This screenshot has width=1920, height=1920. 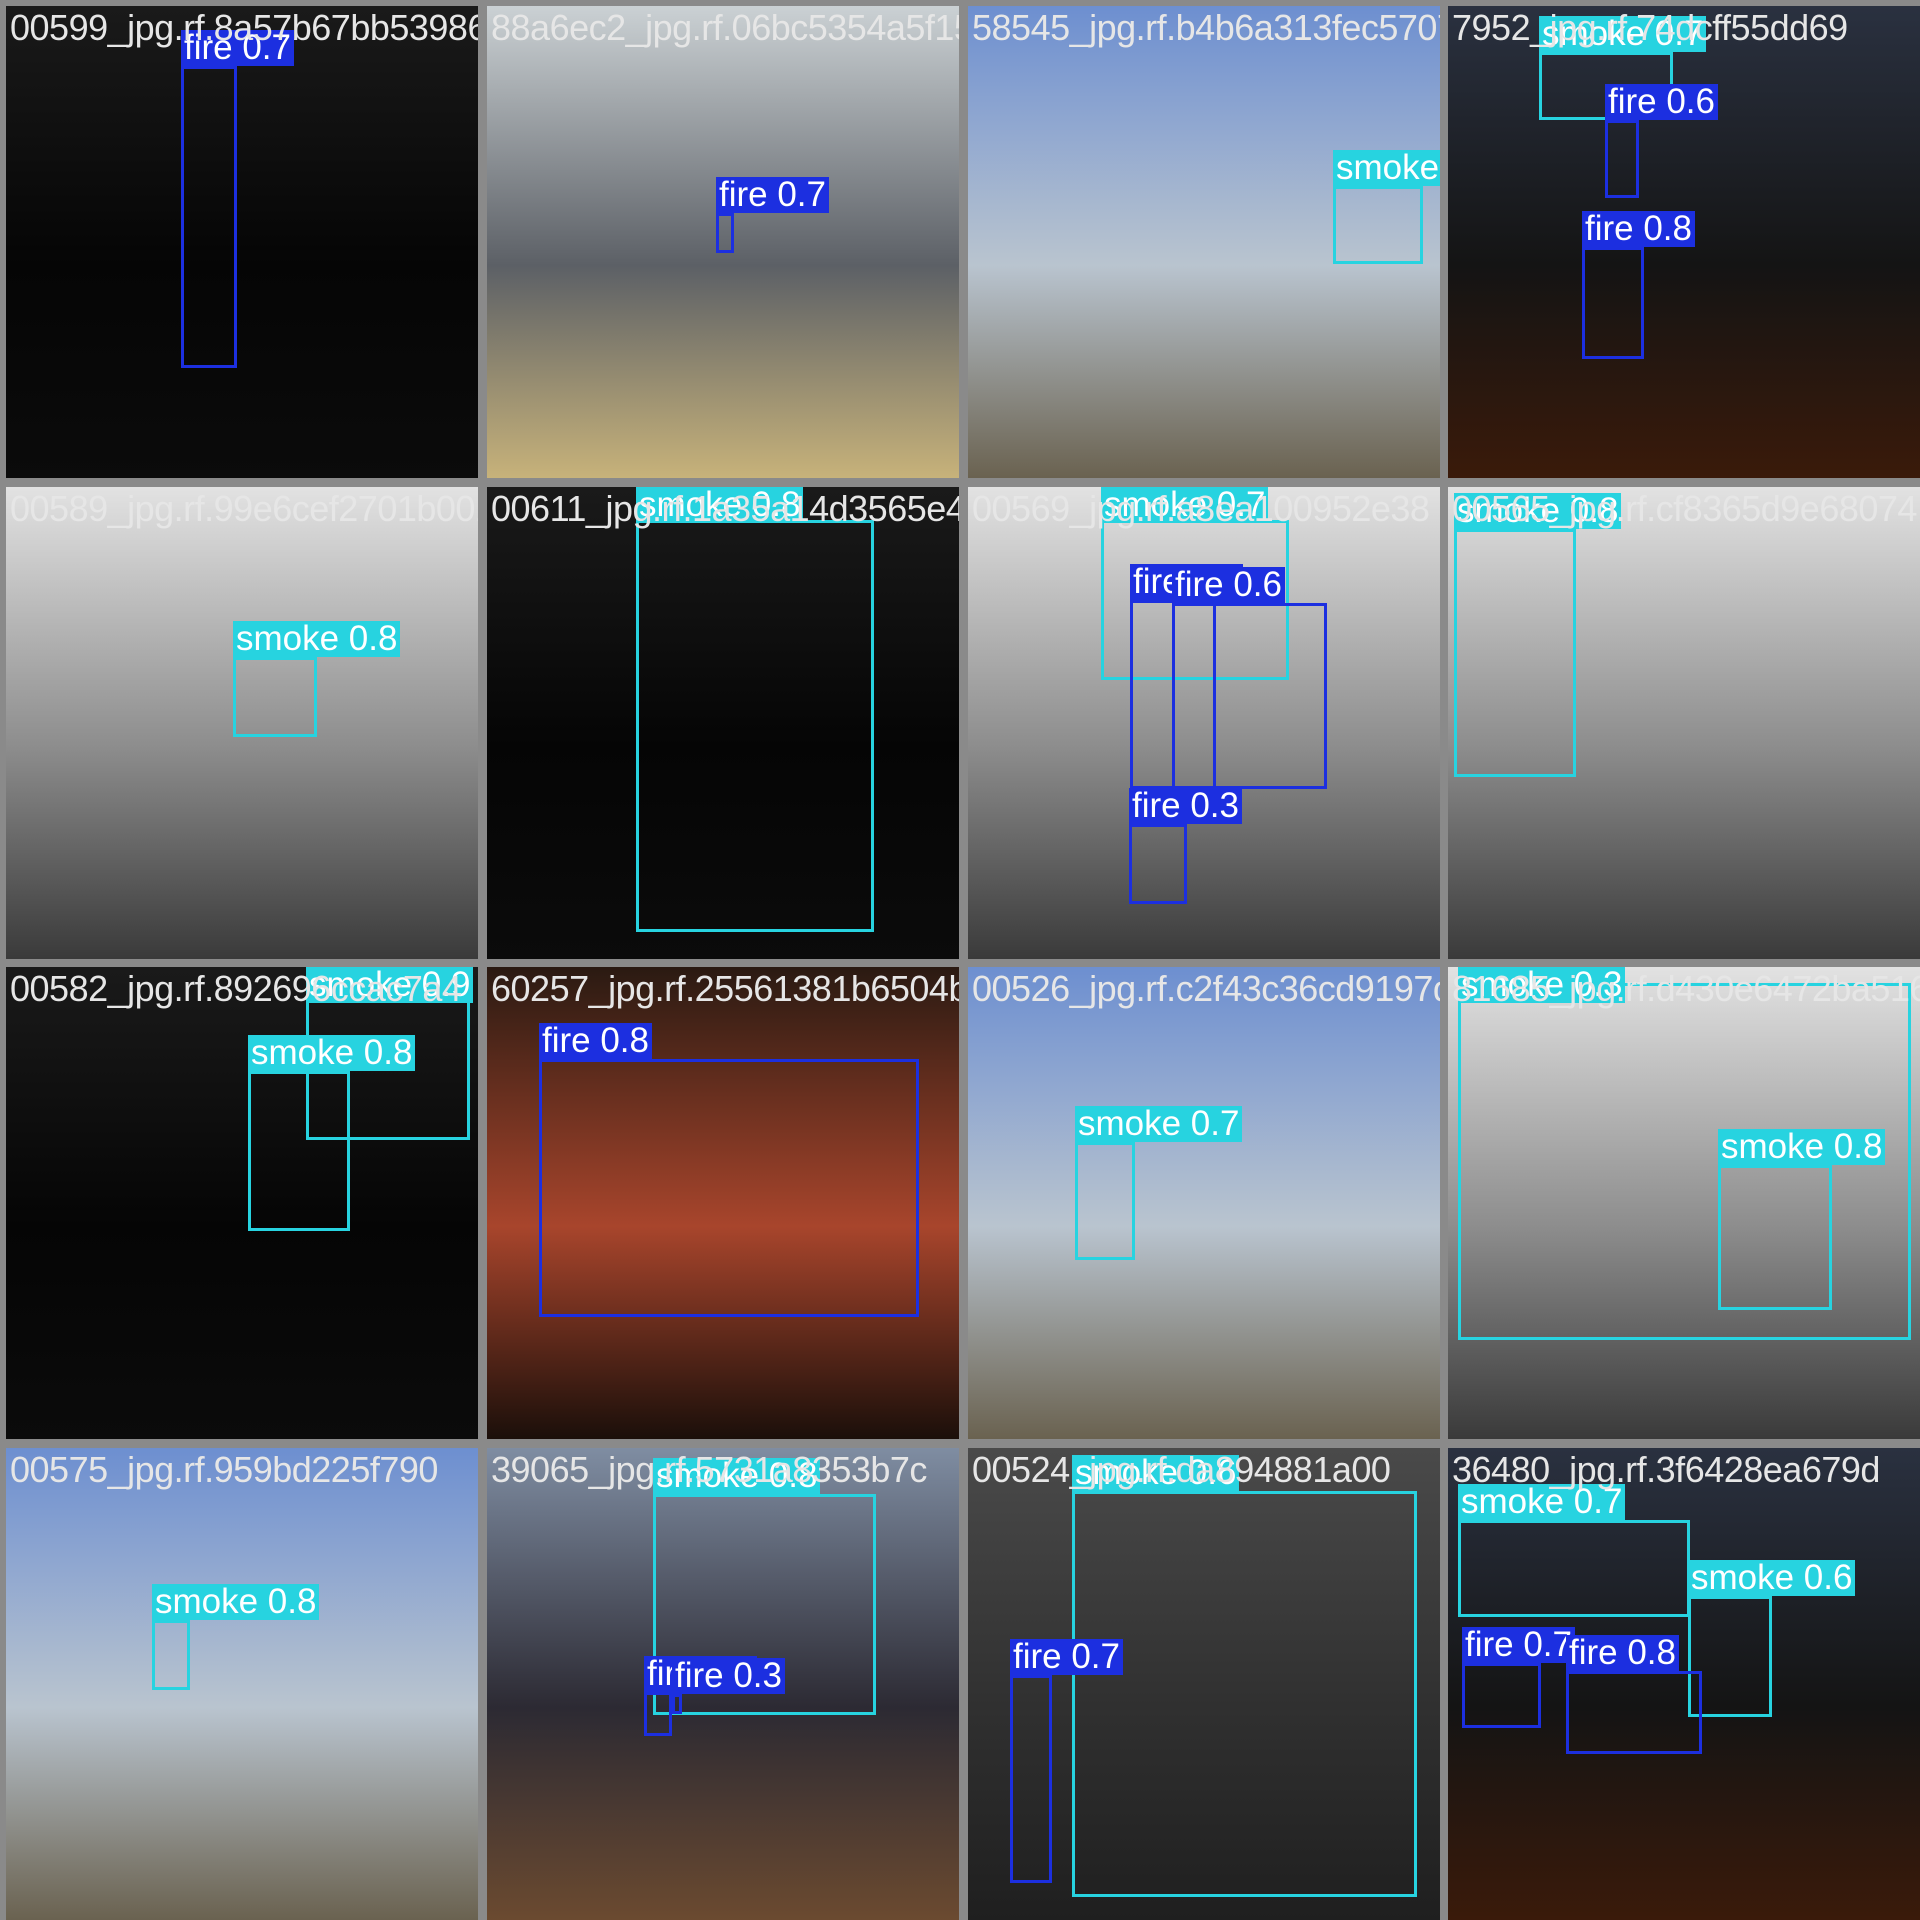 I want to click on image-filename: 88a6ec2_jpg.rf.06bc5354a5f15, so click(x=725, y=27).